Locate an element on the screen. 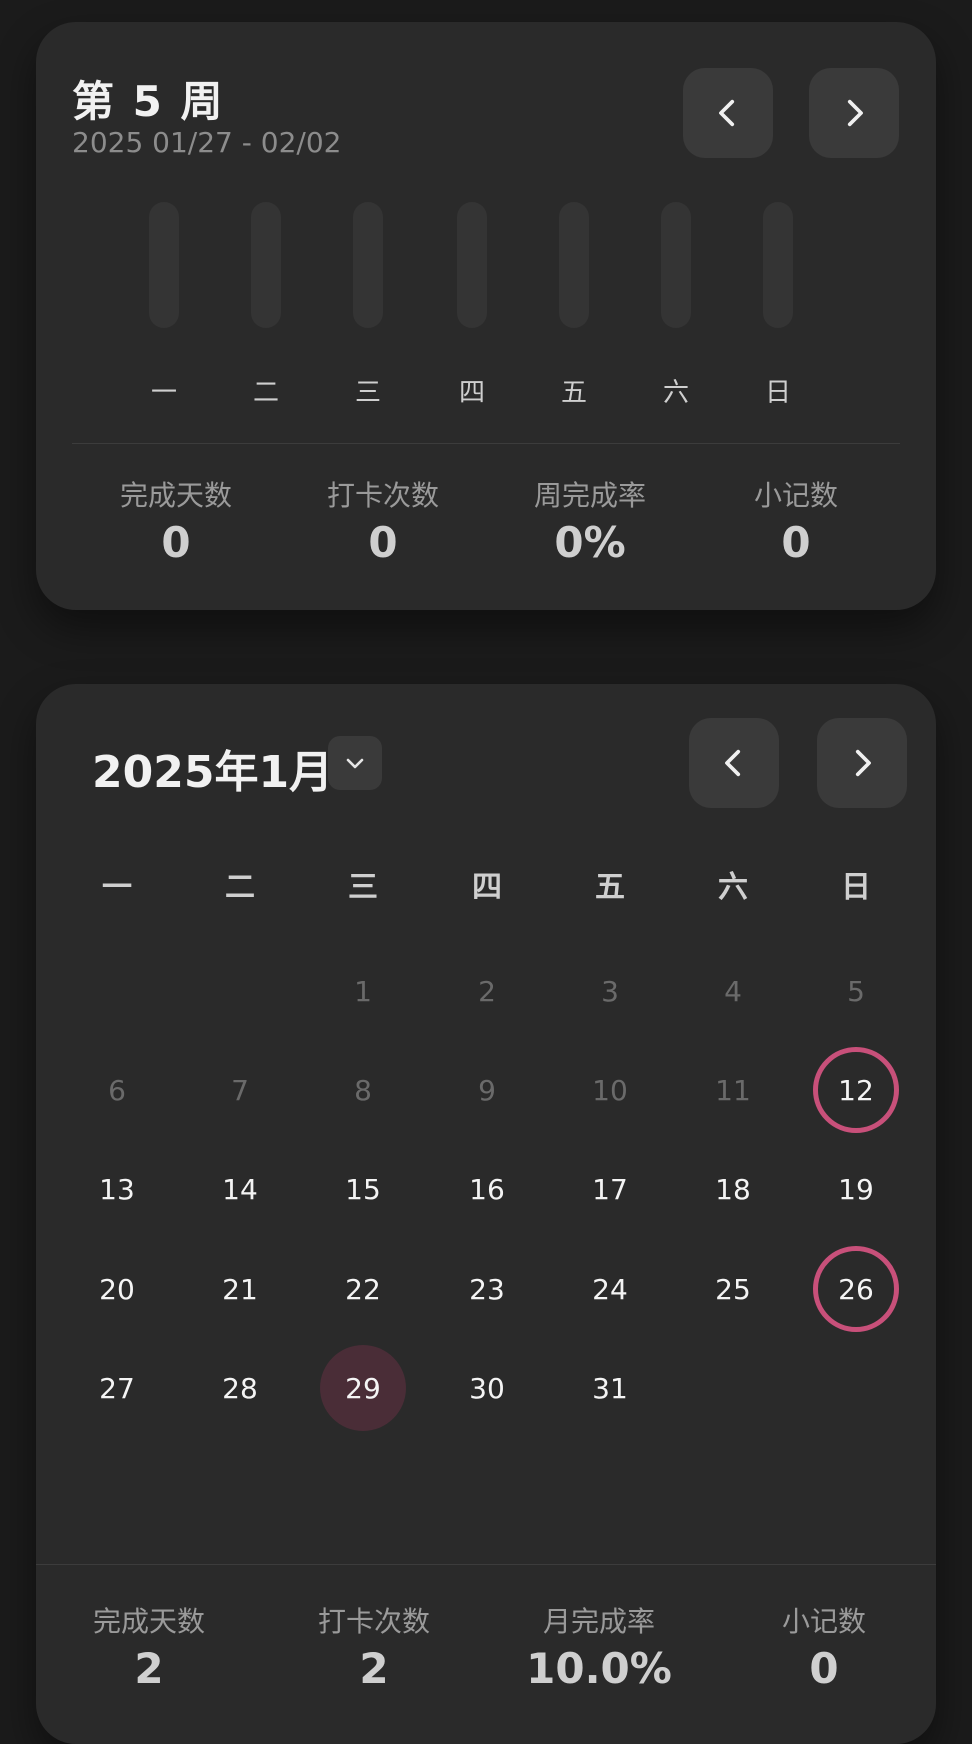  week-prev-button is located at coordinates (728, 113).